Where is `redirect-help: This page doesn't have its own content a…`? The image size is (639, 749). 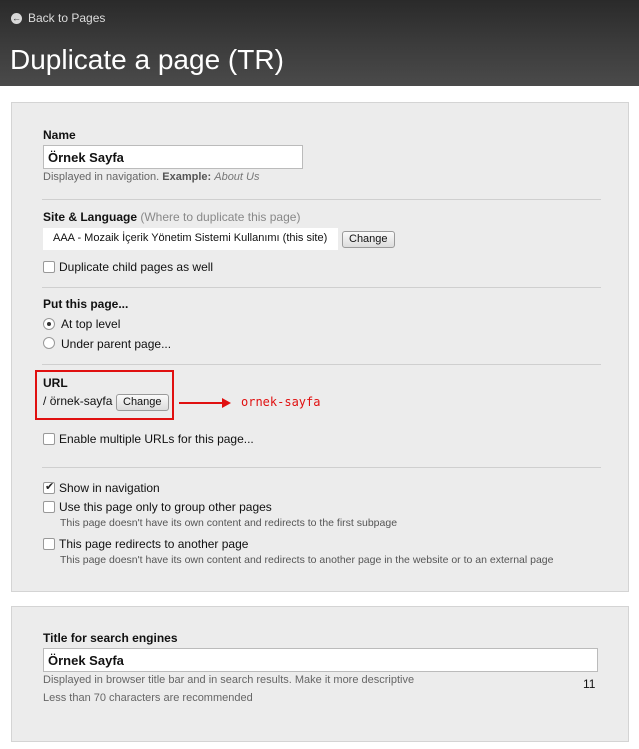
redirect-help: This page doesn't have its own content a… is located at coordinates (307, 560).